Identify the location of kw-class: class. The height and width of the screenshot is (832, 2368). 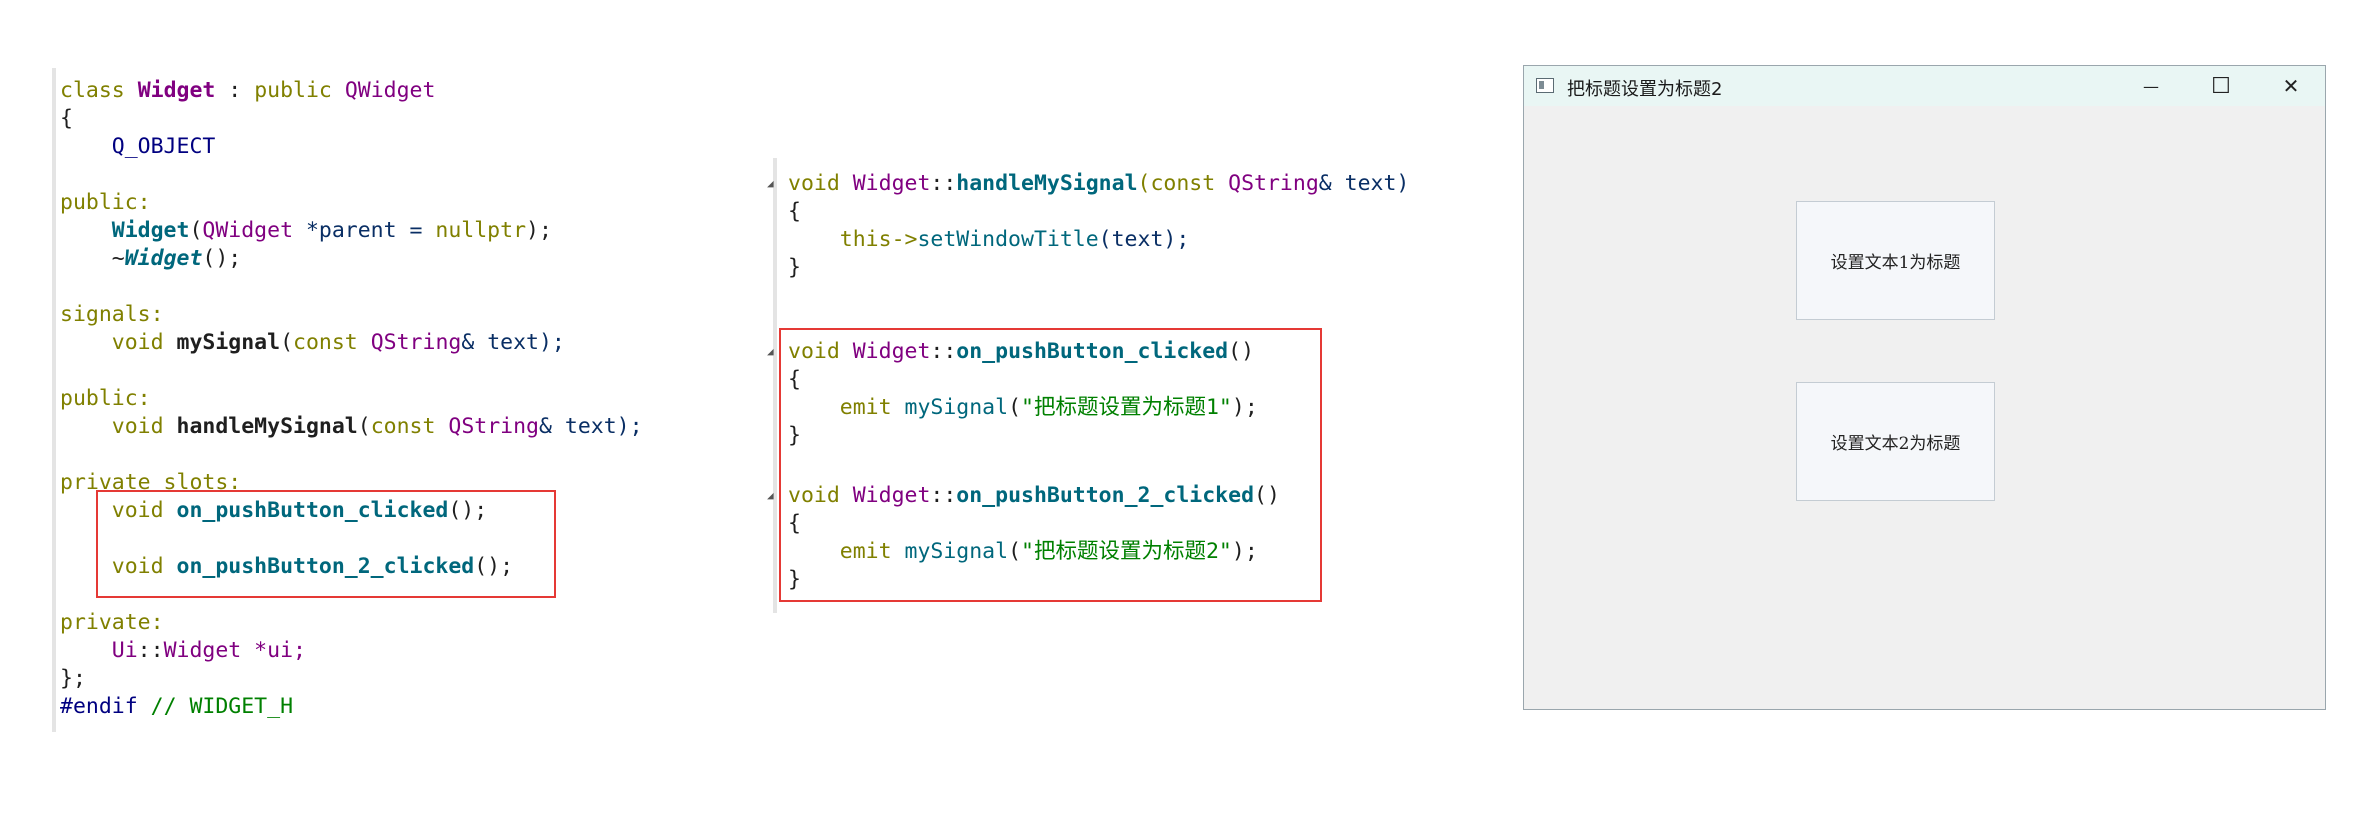
(92, 90).